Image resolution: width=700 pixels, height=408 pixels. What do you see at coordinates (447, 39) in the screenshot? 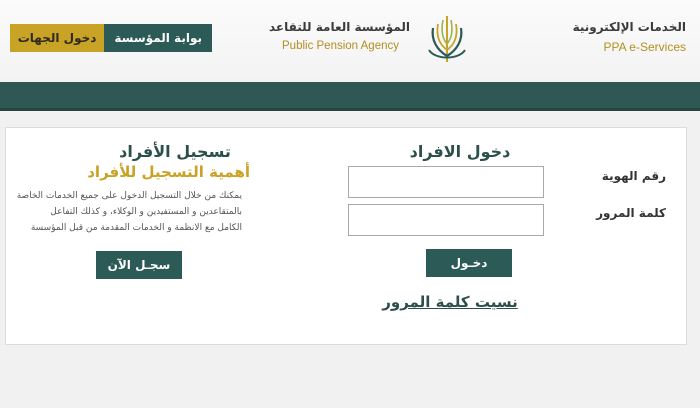
I see `palm-leaves-icon` at bounding box center [447, 39].